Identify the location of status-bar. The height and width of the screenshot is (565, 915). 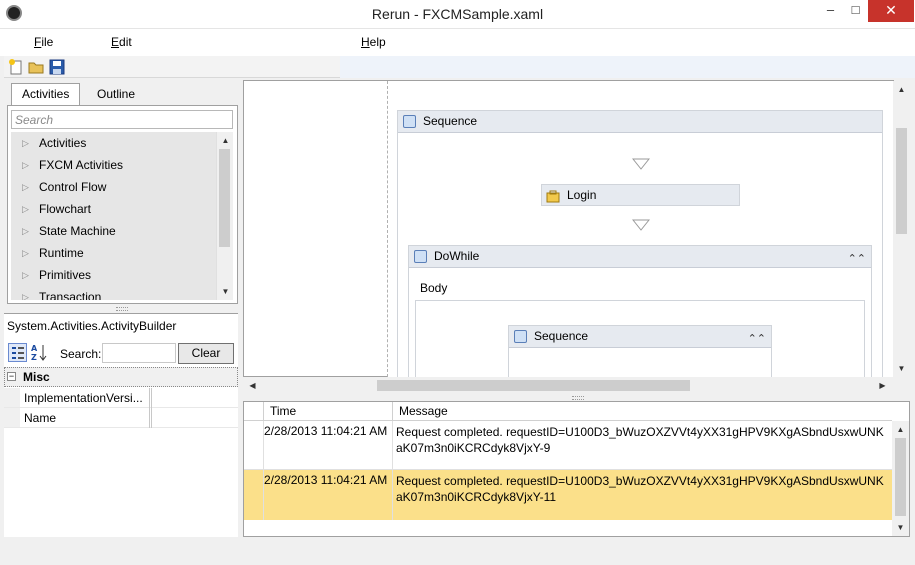
(457, 552).